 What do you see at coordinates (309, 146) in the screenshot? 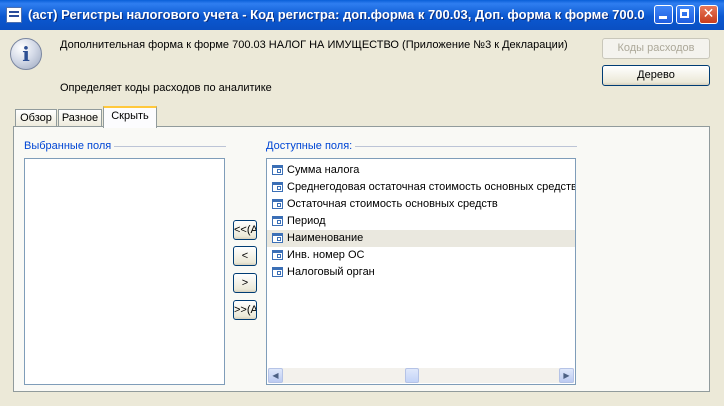
I see `available-fields-label: Доступные поля:` at bounding box center [309, 146].